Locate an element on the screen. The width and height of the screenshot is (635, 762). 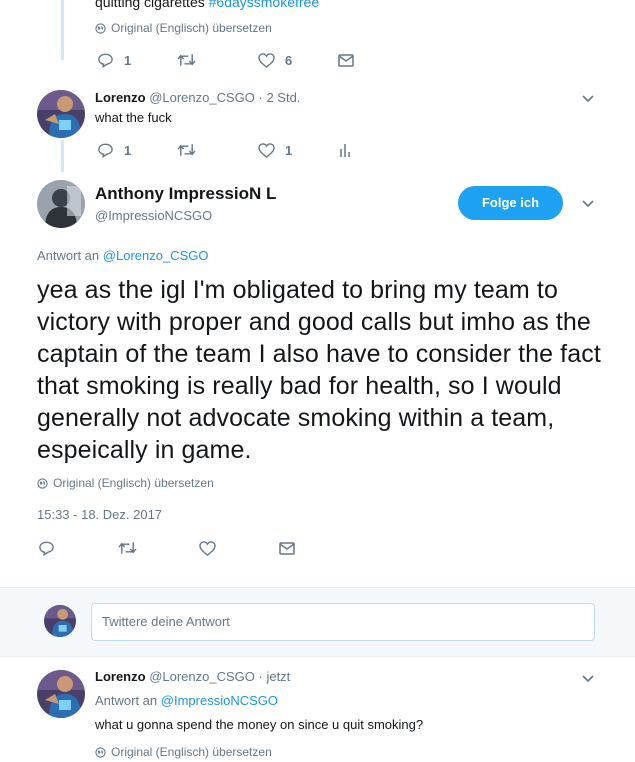
author-name: Anthony ImpressioN L is located at coordinates (185, 194).